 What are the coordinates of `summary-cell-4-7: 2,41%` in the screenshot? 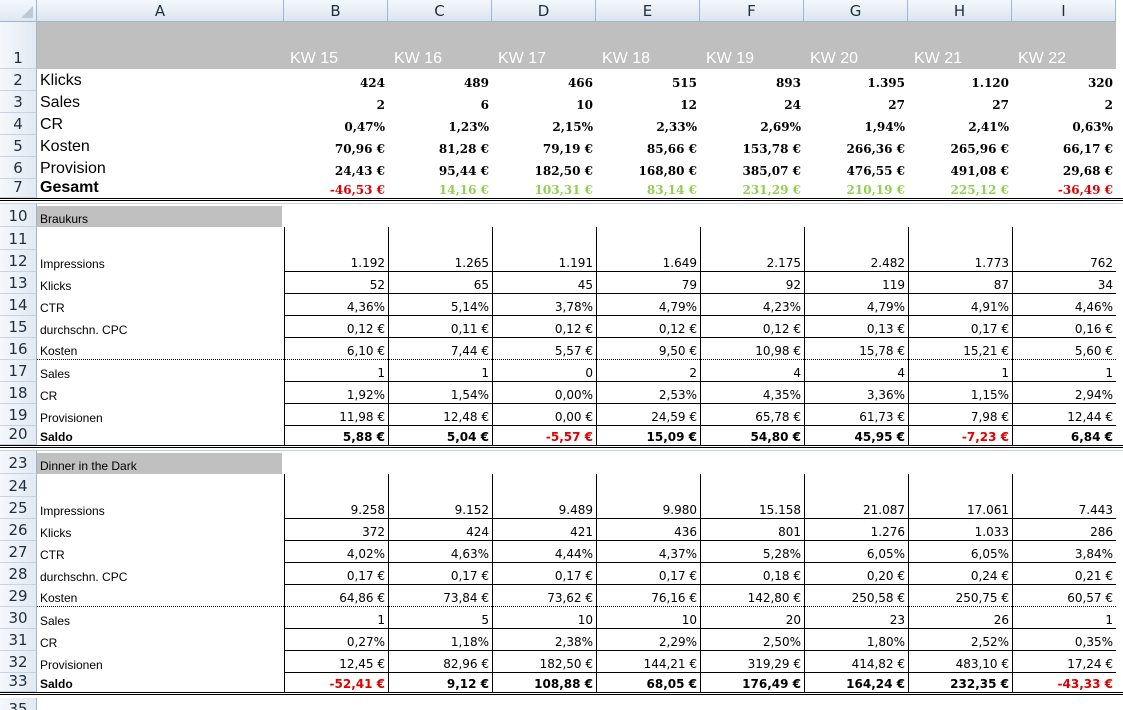 It's located at (960, 124).